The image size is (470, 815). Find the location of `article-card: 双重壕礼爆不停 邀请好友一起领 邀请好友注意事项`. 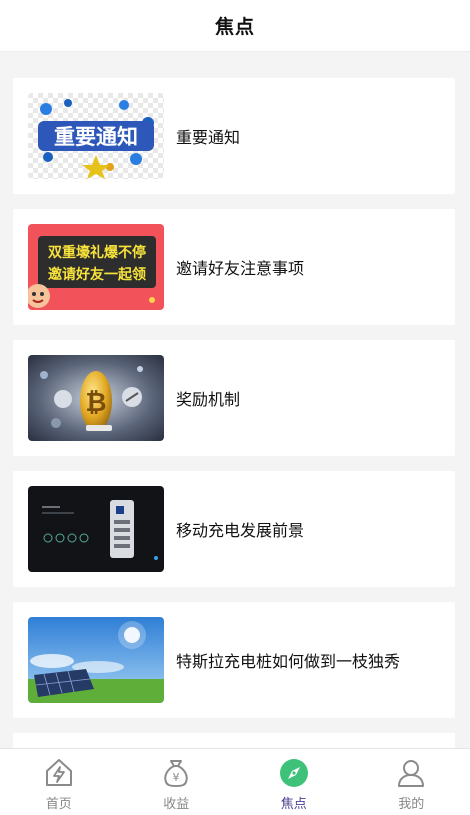

article-card: 双重壕礼爆不停 邀请好友一起领 邀请好友注意事项 is located at coordinates (234, 267).